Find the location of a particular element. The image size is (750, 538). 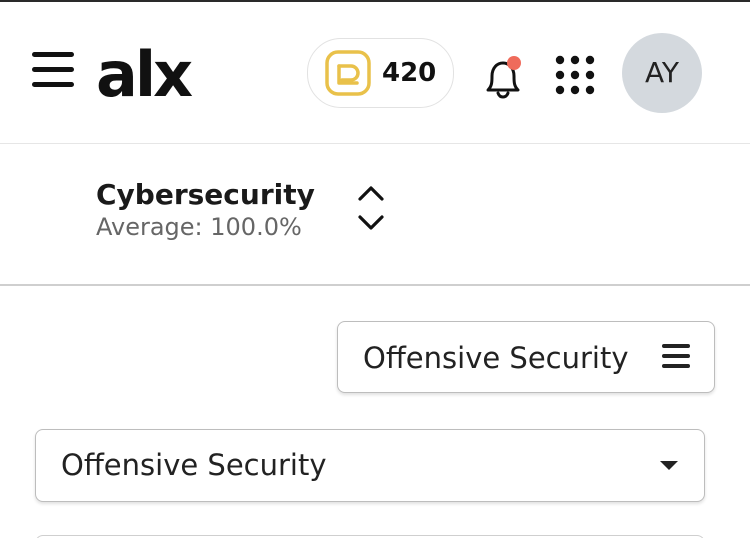

coin-count: 420 is located at coordinates (409, 73).